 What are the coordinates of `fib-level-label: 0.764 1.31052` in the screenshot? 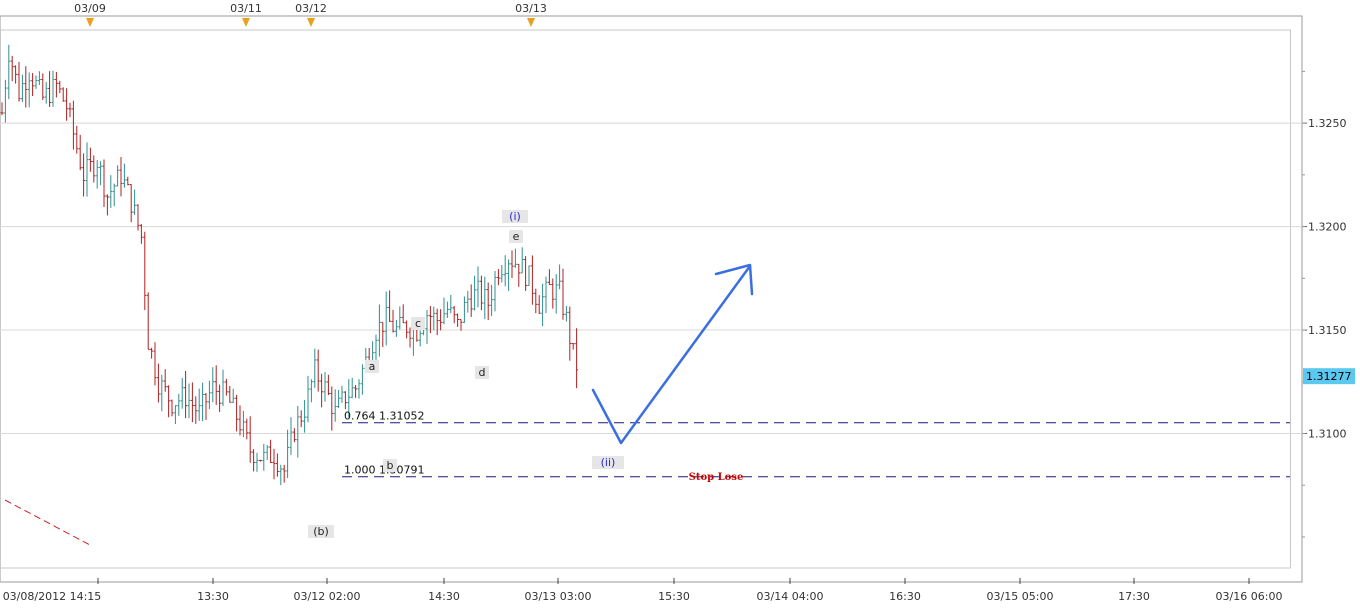 It's located at (384, 416).